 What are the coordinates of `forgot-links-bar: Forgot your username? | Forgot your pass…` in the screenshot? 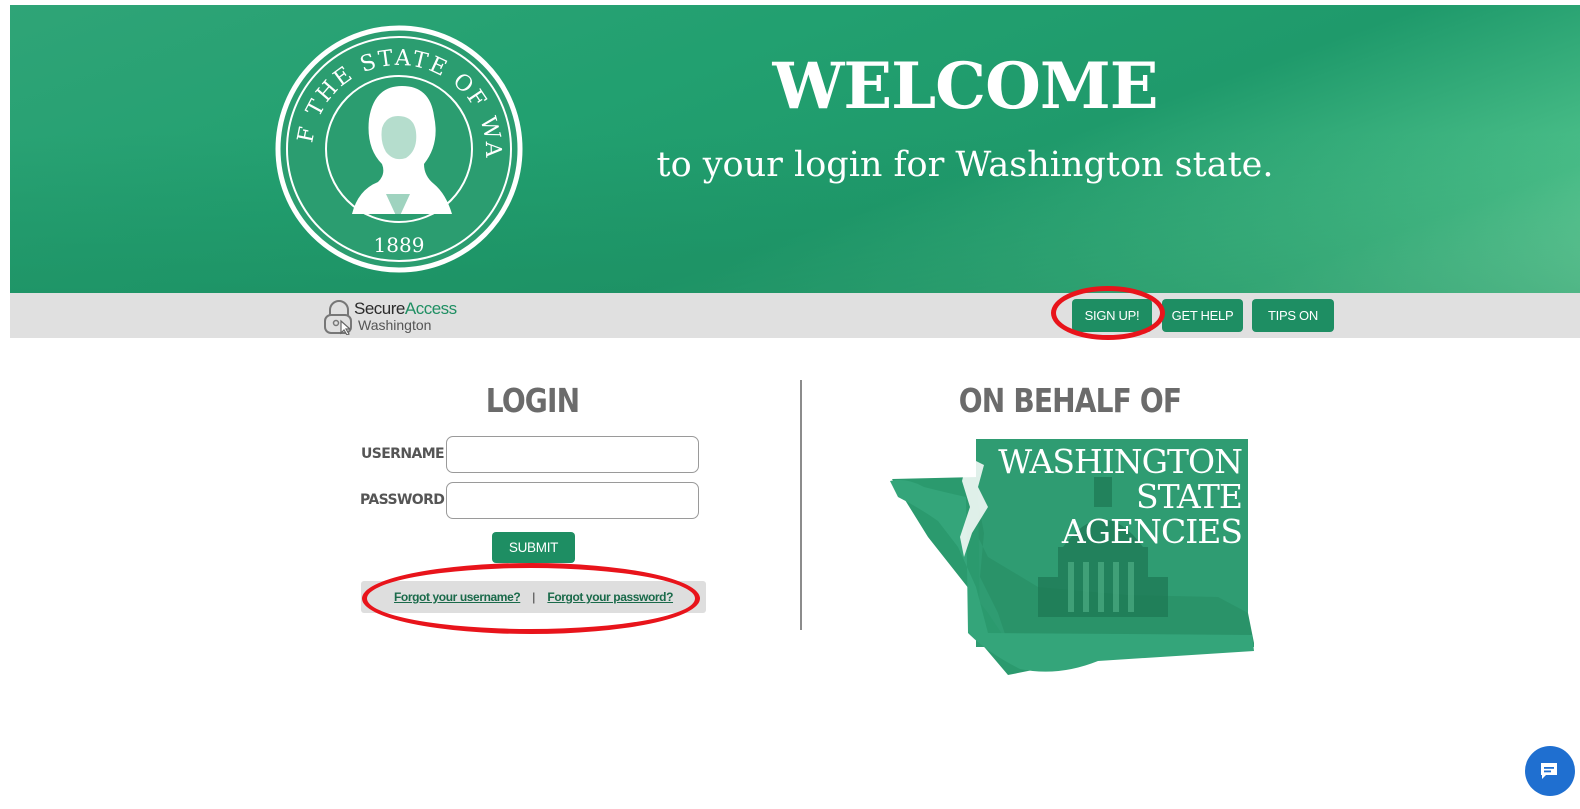 It's located at (533, 597).